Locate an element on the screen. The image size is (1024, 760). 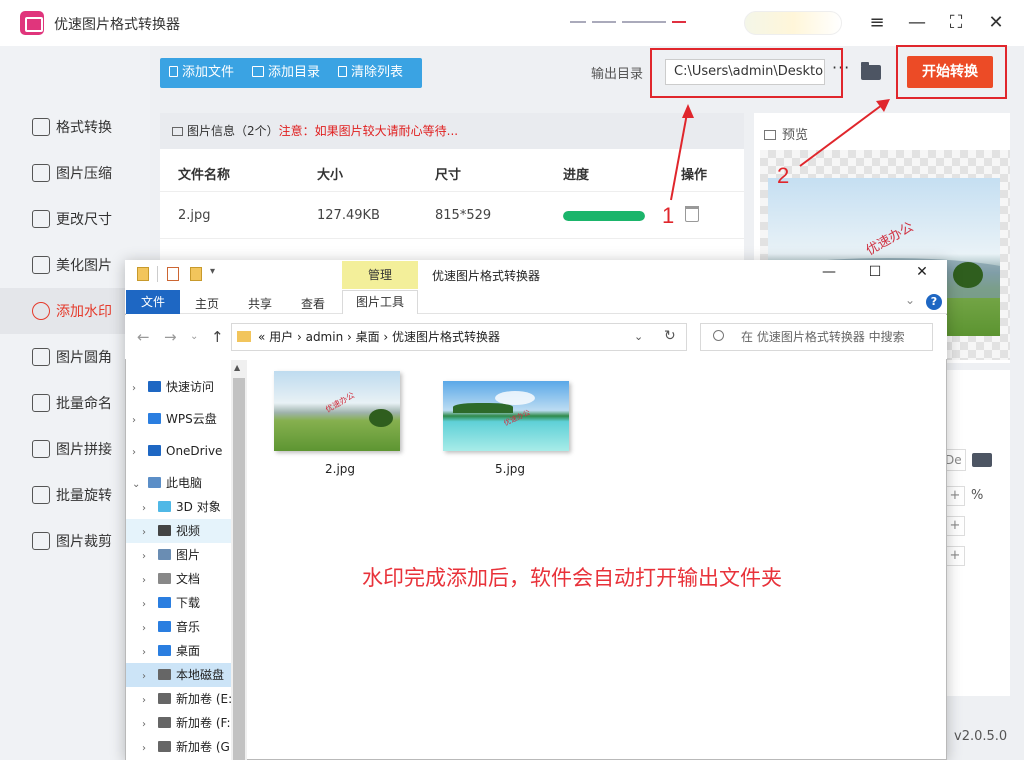
annotation-number-2: 2 is located at coordinates (783, 175).